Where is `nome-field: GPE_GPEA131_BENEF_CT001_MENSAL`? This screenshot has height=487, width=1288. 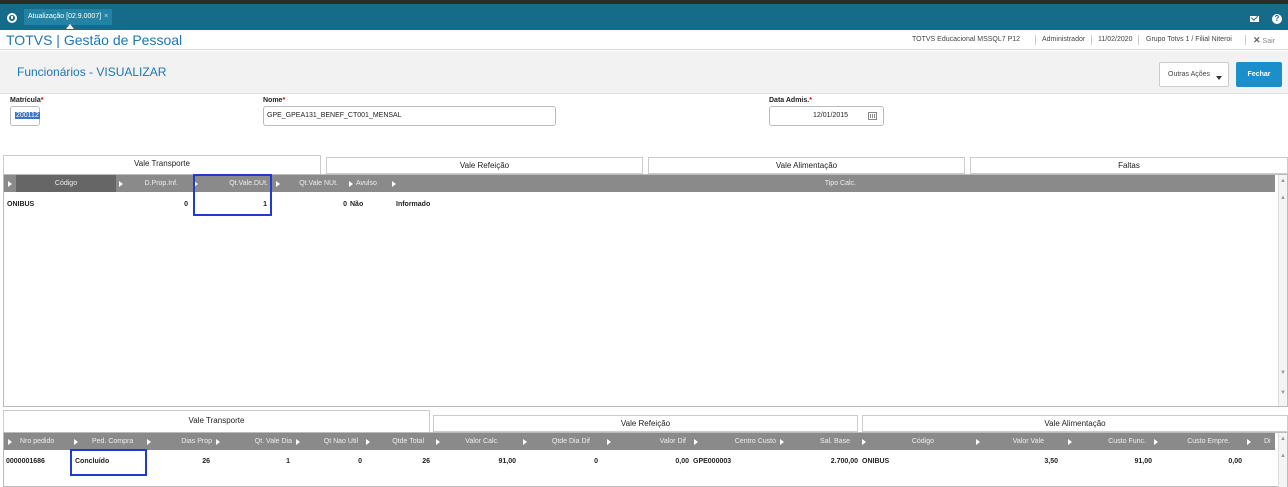
nome-field: GPE_GPEA131_BENEF_CT001_MENSAL is located at coordinates (409, 116).